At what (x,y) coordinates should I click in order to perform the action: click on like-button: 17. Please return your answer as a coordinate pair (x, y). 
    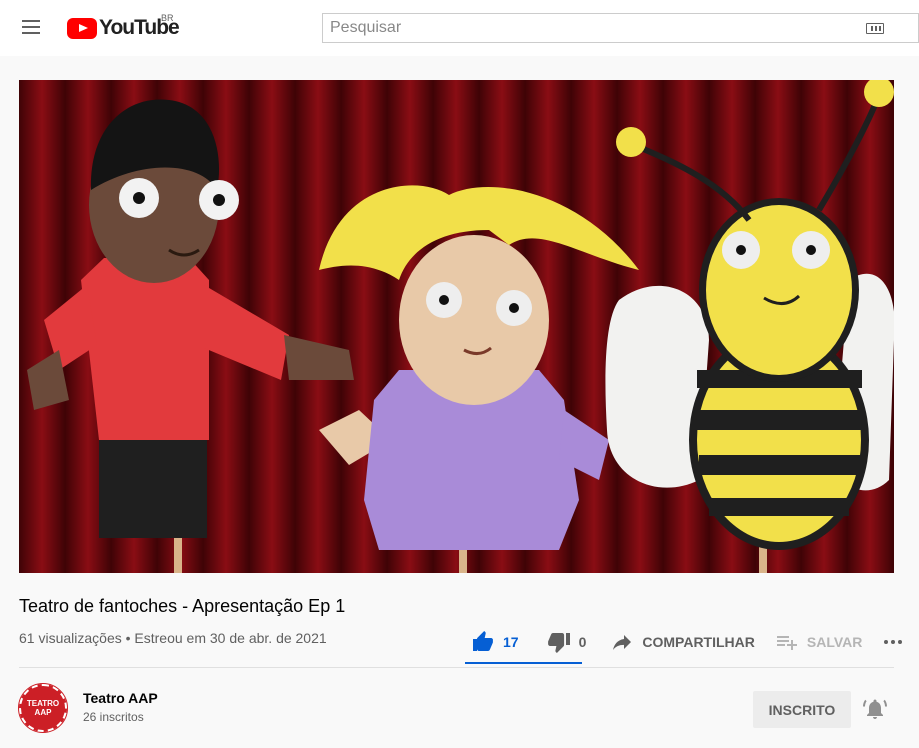
    Looking at the image, I should click on (492, 642).